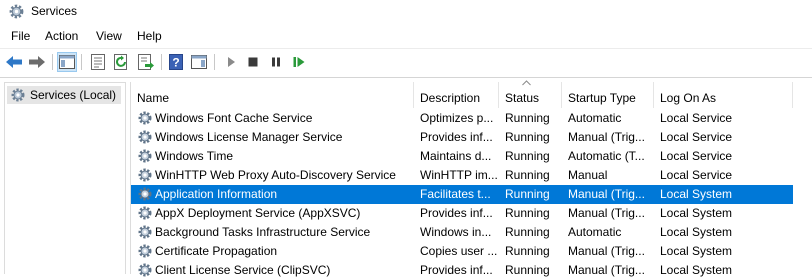 The height and width of the screenshot is (280, 812). Describe the element at coordinates (16, 11) in the screenshot. I see `services-gear-icon` at that location.